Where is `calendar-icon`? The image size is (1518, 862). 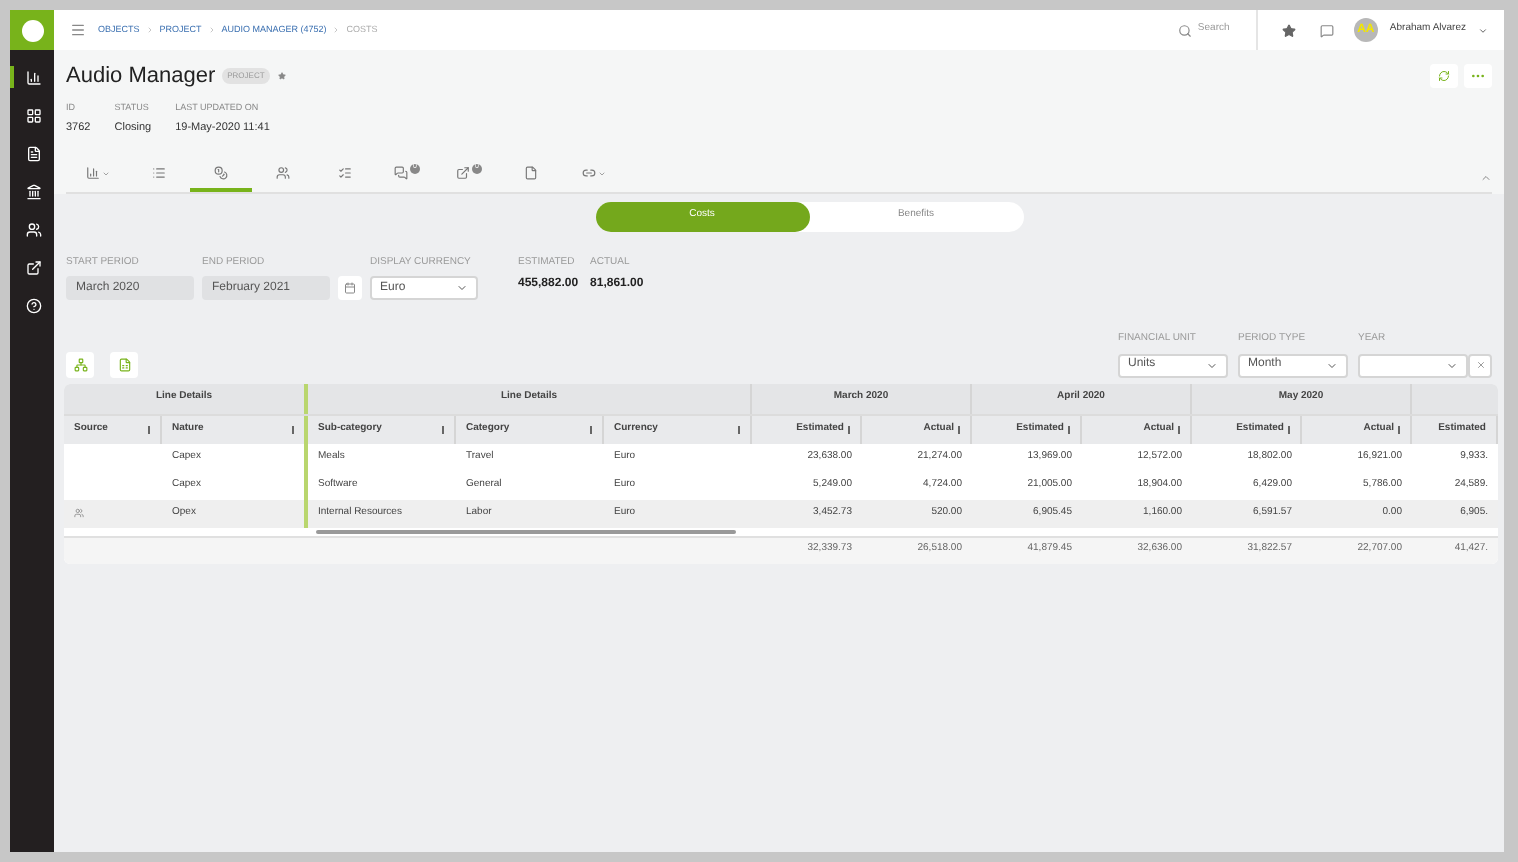 calendar-icon is located at coordinates (350, 287).